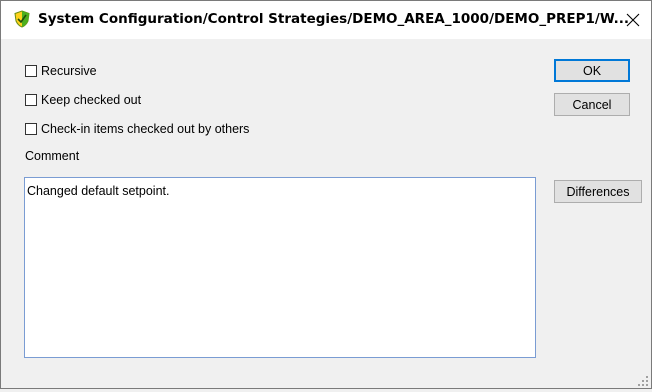  What do you see at coordinates (643, 380) in the screenshot?
I see `resize-grip-icon` at bounding box center [643, 380].